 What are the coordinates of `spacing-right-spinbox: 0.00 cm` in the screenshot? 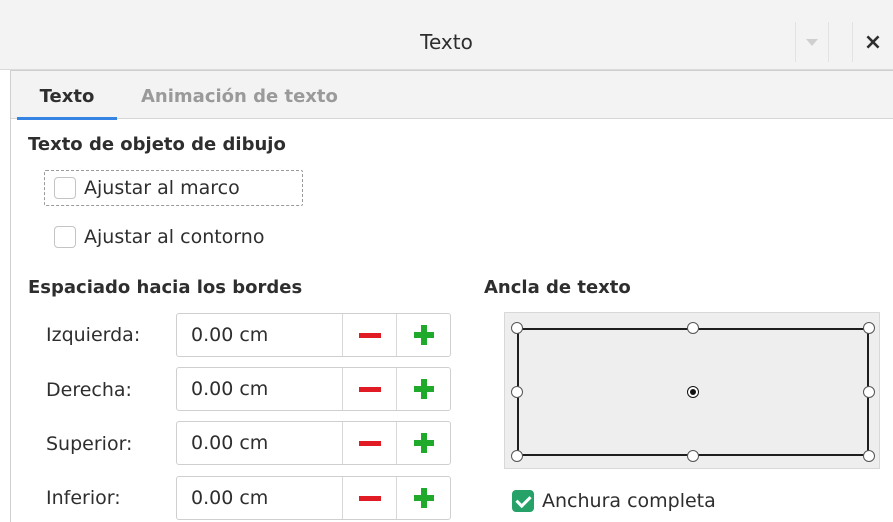 It's located at (313, 389).